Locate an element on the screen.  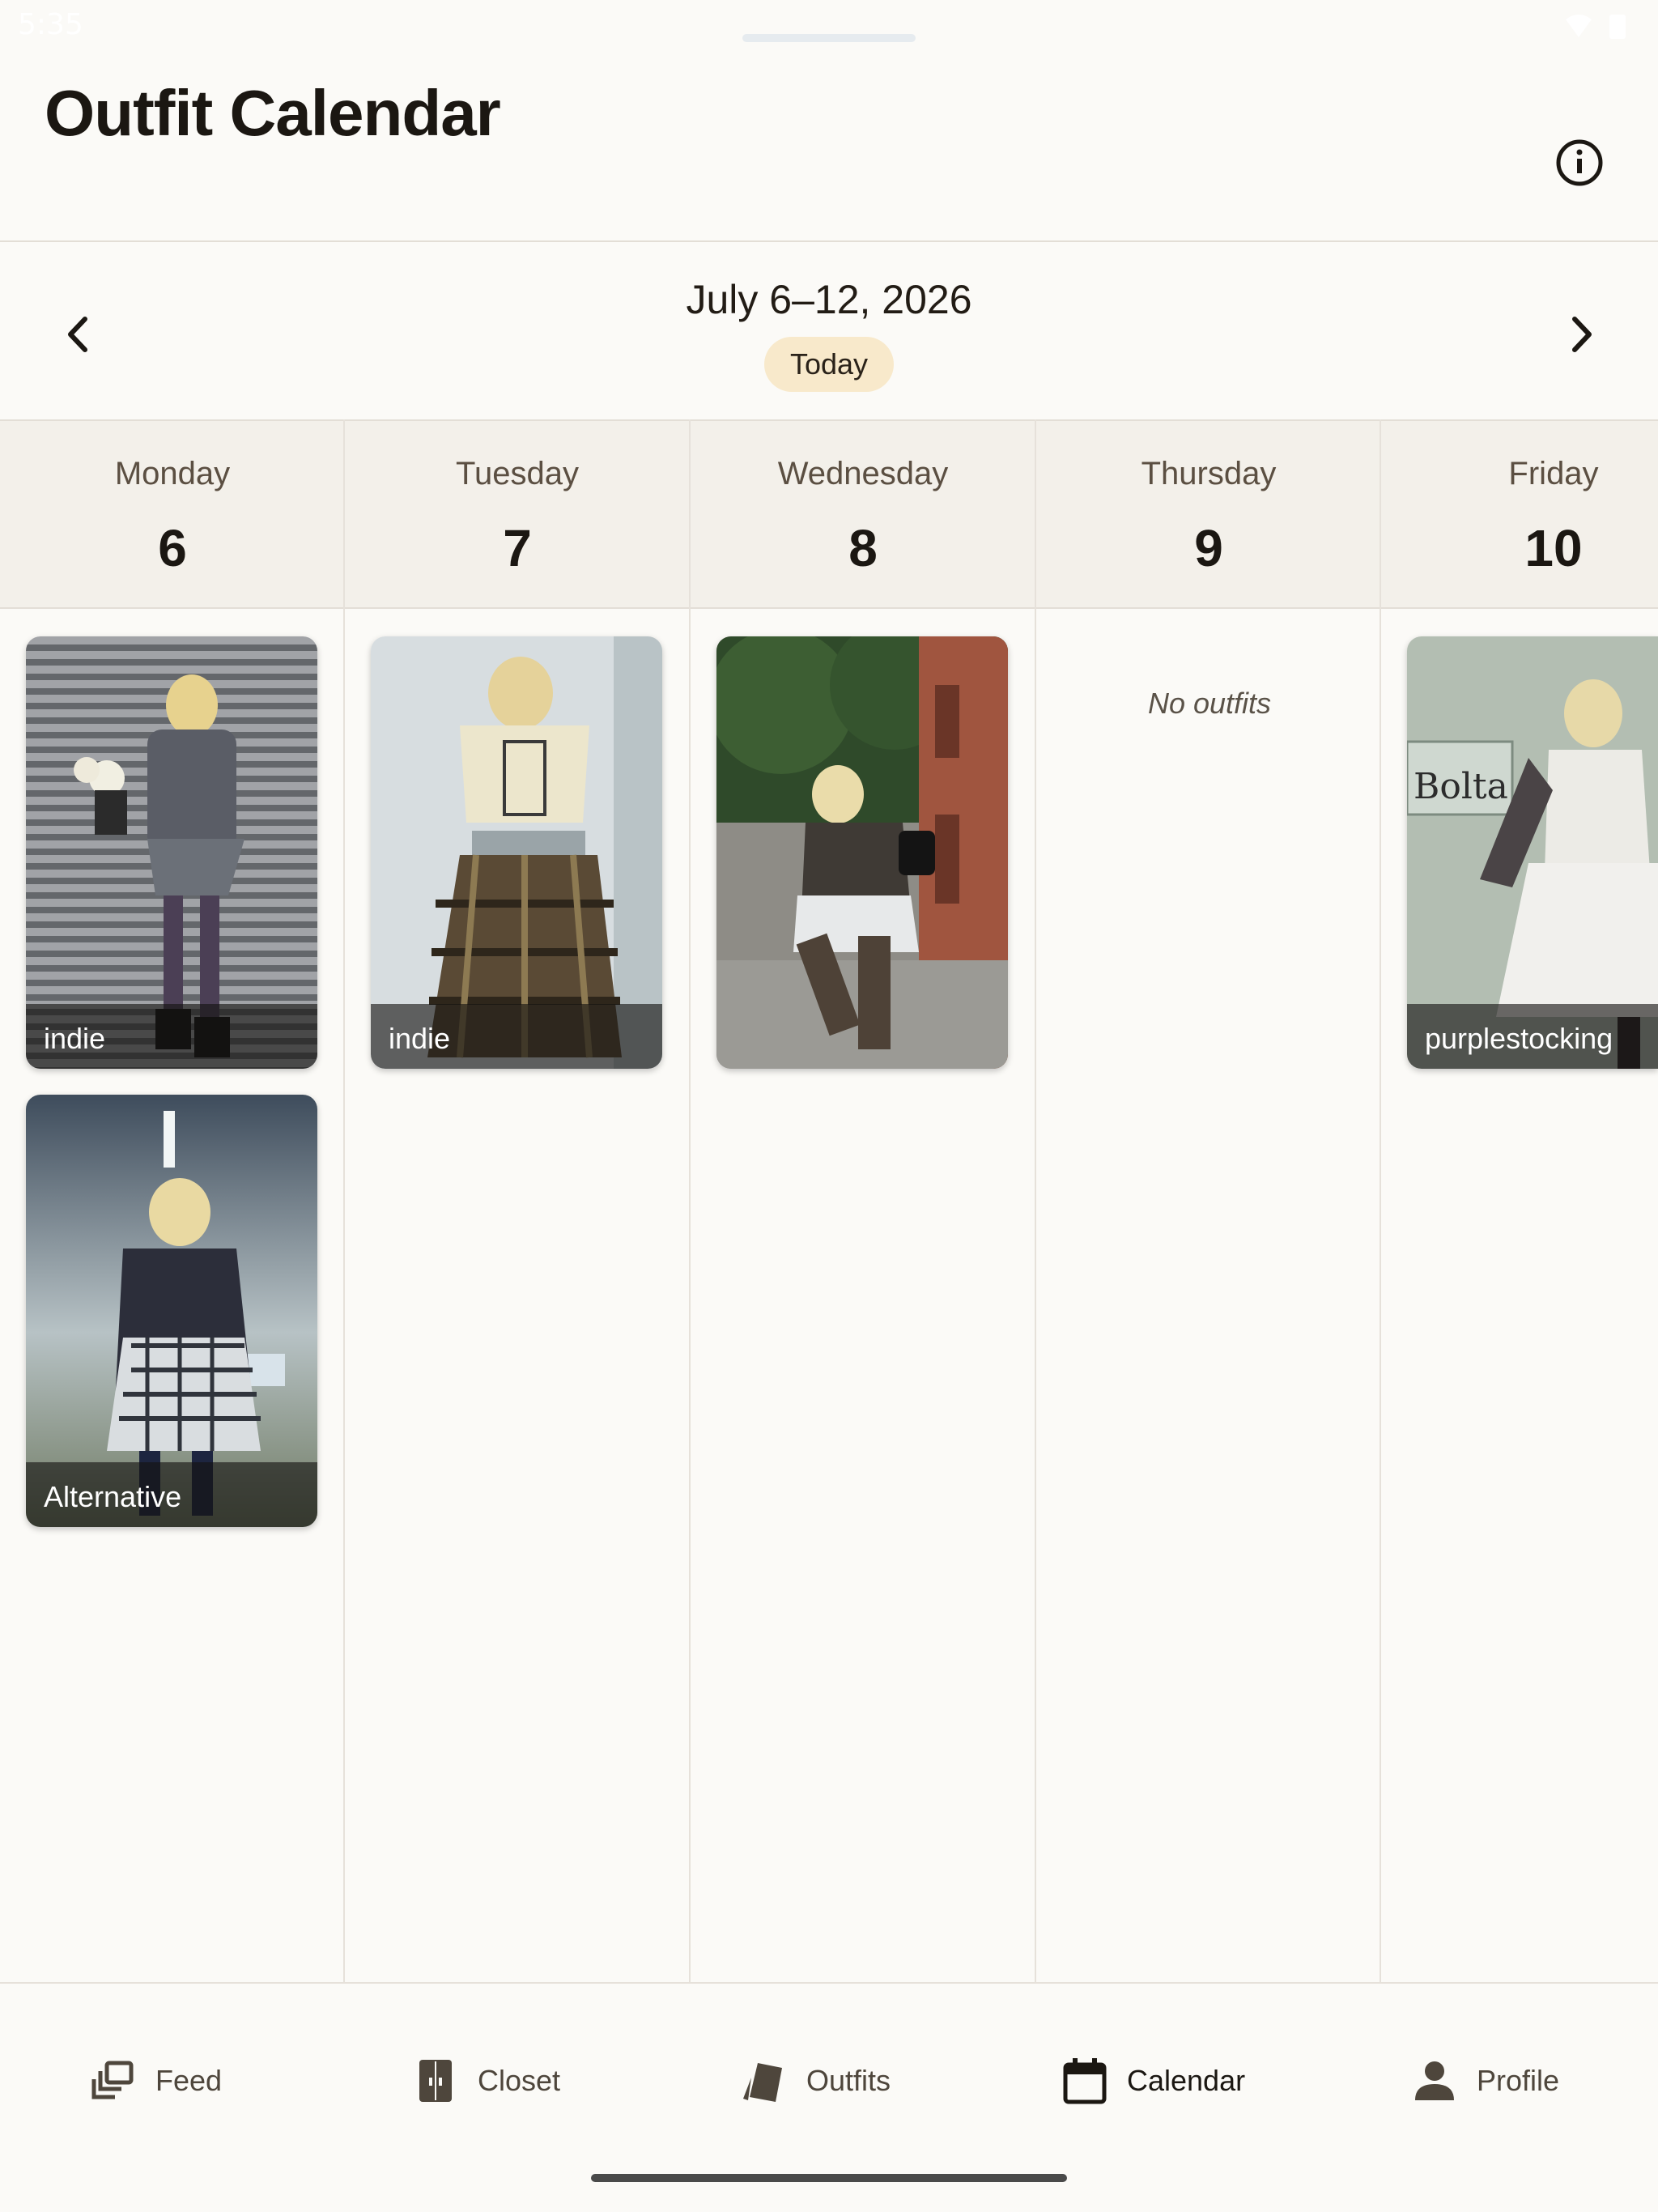
day-number: 9 is located at coordinates (1208, 548).